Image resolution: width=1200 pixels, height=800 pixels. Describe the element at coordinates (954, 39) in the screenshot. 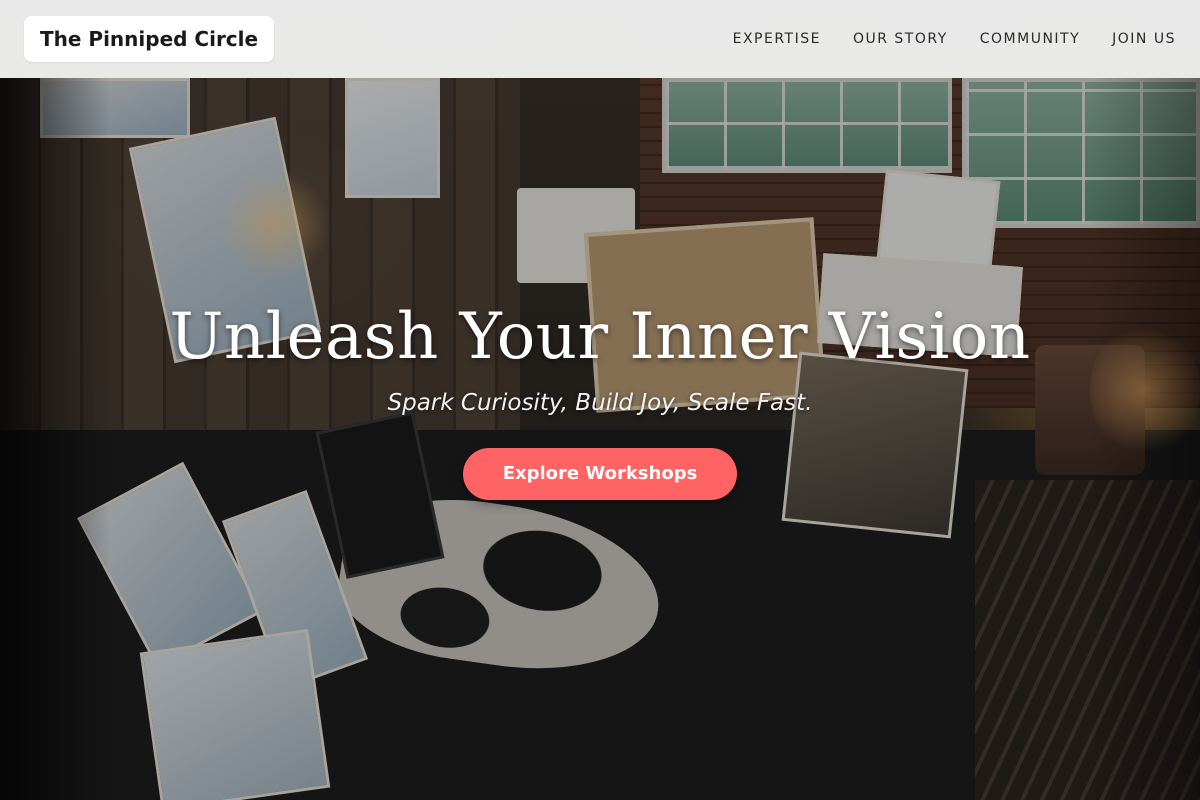

I see `main-nav: EXPERTISE OUR STORY COMMUNITY JOIN US` at that location.